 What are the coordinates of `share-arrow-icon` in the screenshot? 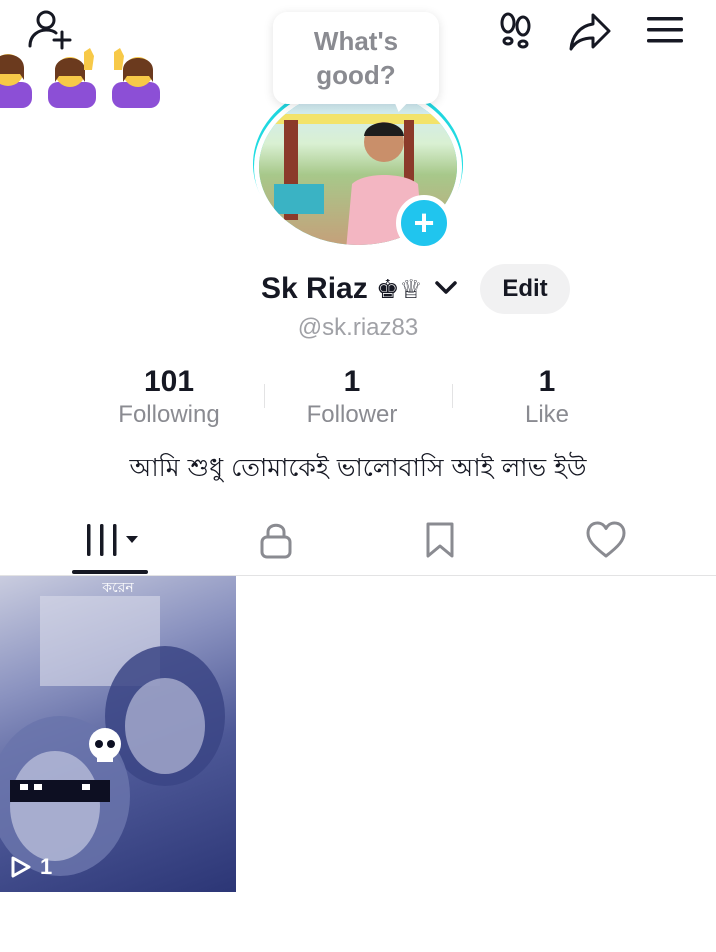 It's located at (590, 32).